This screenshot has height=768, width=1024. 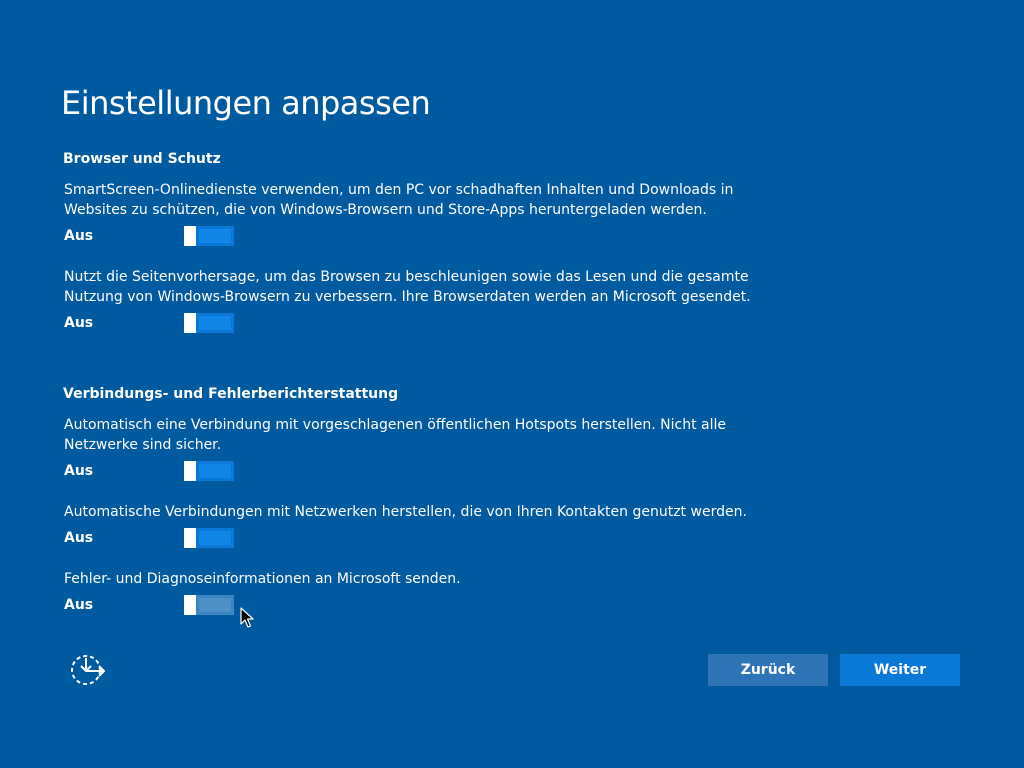 What do you see at coordinates (88, 670) in the screenshot?
I see `ease-of-access-icon` at bounding box center [88, 670].